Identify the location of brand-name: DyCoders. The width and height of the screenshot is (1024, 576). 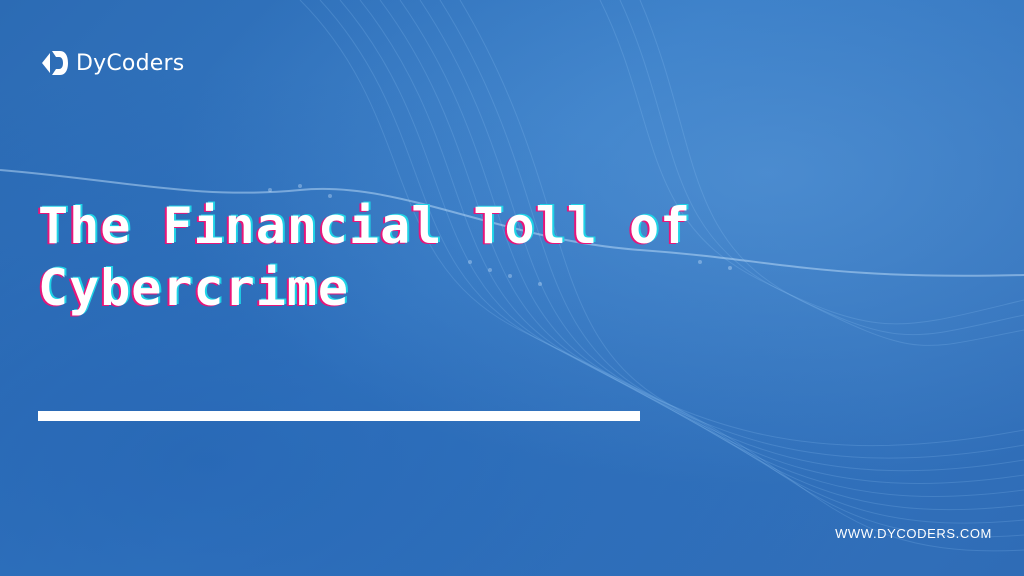
(130, 63).